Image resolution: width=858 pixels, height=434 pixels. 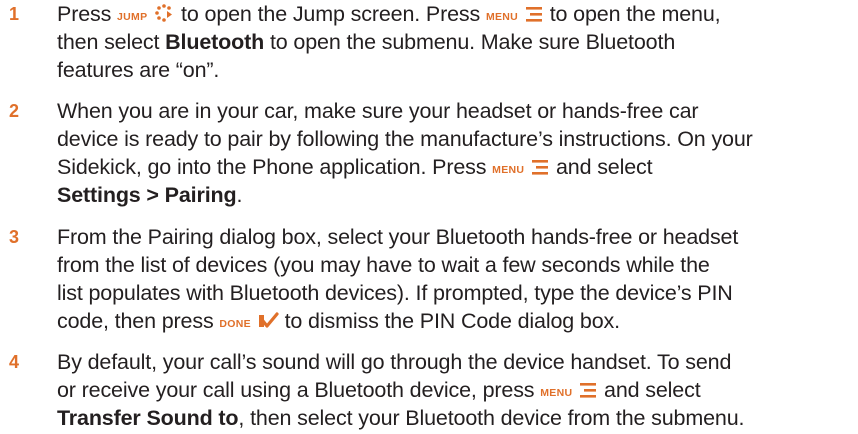 What do you see at coordinates (138, 70) in the screenshot?
I see `step-line: features are “on”.` at bounding box center [138, 70].